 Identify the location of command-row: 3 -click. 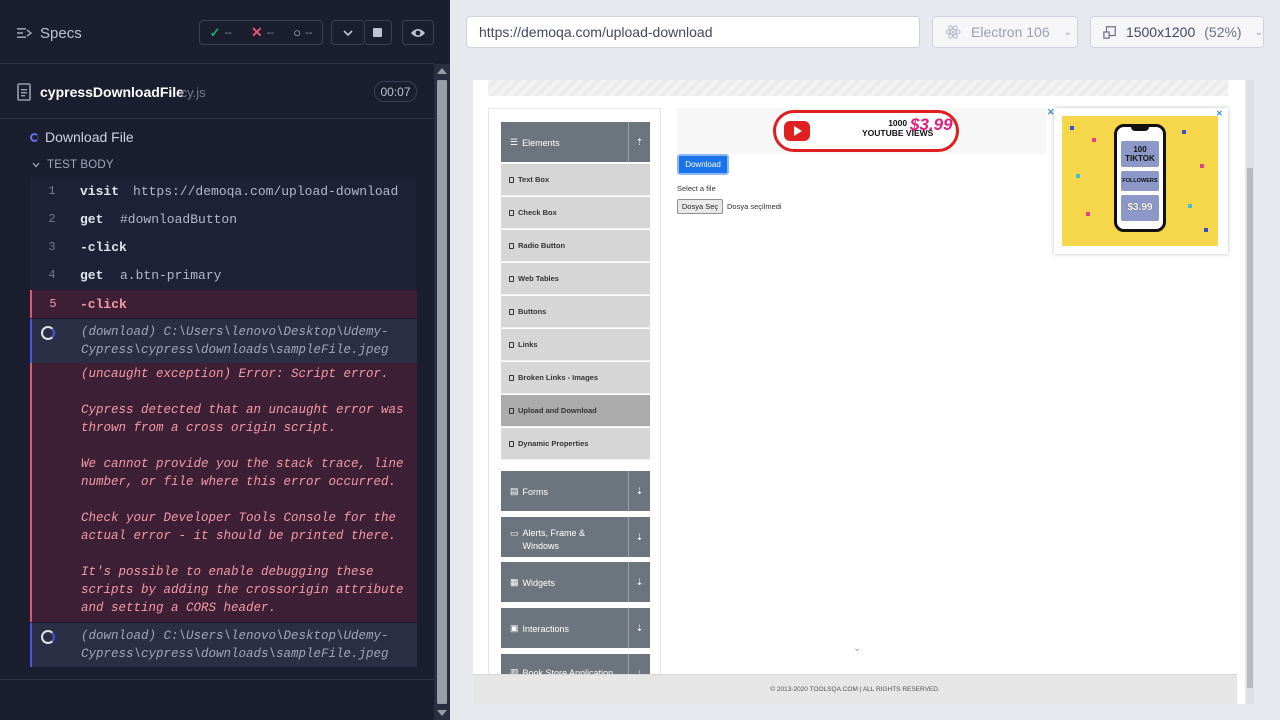
(223, 247).